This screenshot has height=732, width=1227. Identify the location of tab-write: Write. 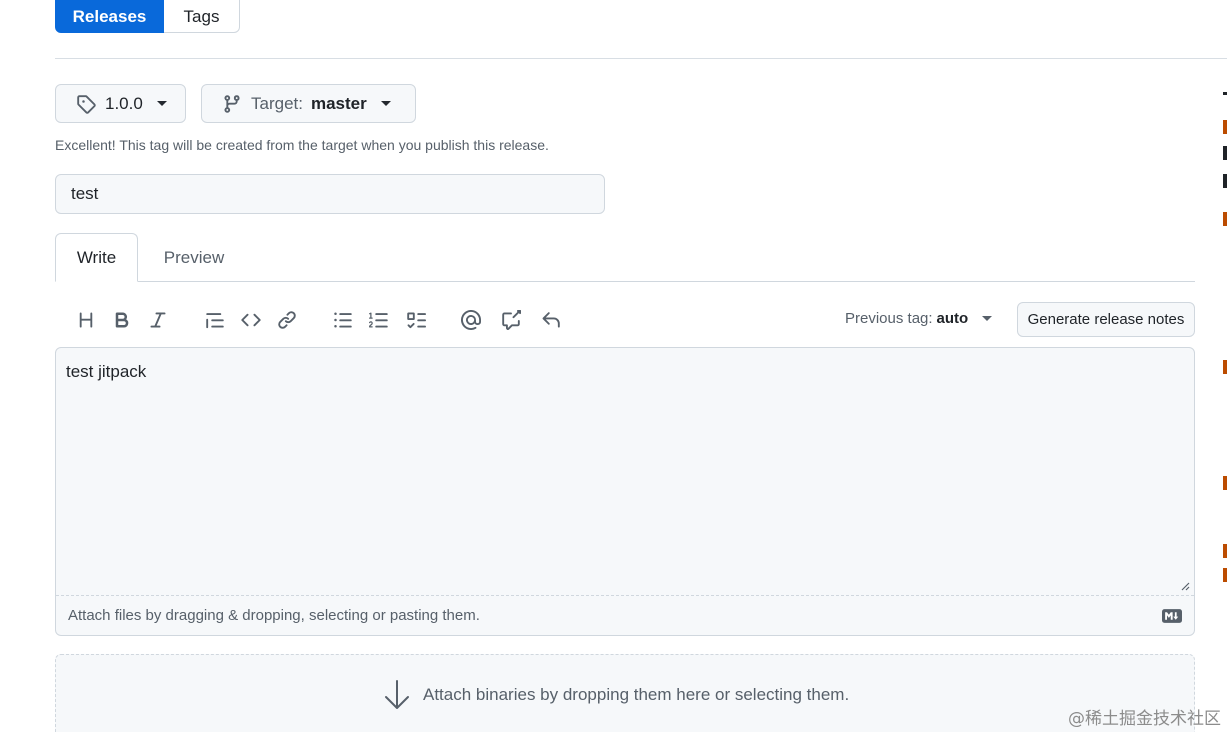
(96, 257).